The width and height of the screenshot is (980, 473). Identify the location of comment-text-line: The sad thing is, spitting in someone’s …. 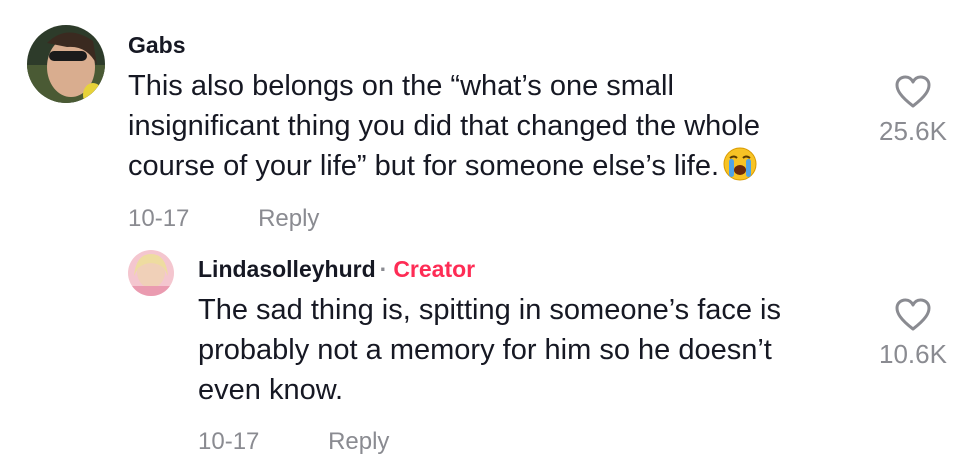
(490, 310).